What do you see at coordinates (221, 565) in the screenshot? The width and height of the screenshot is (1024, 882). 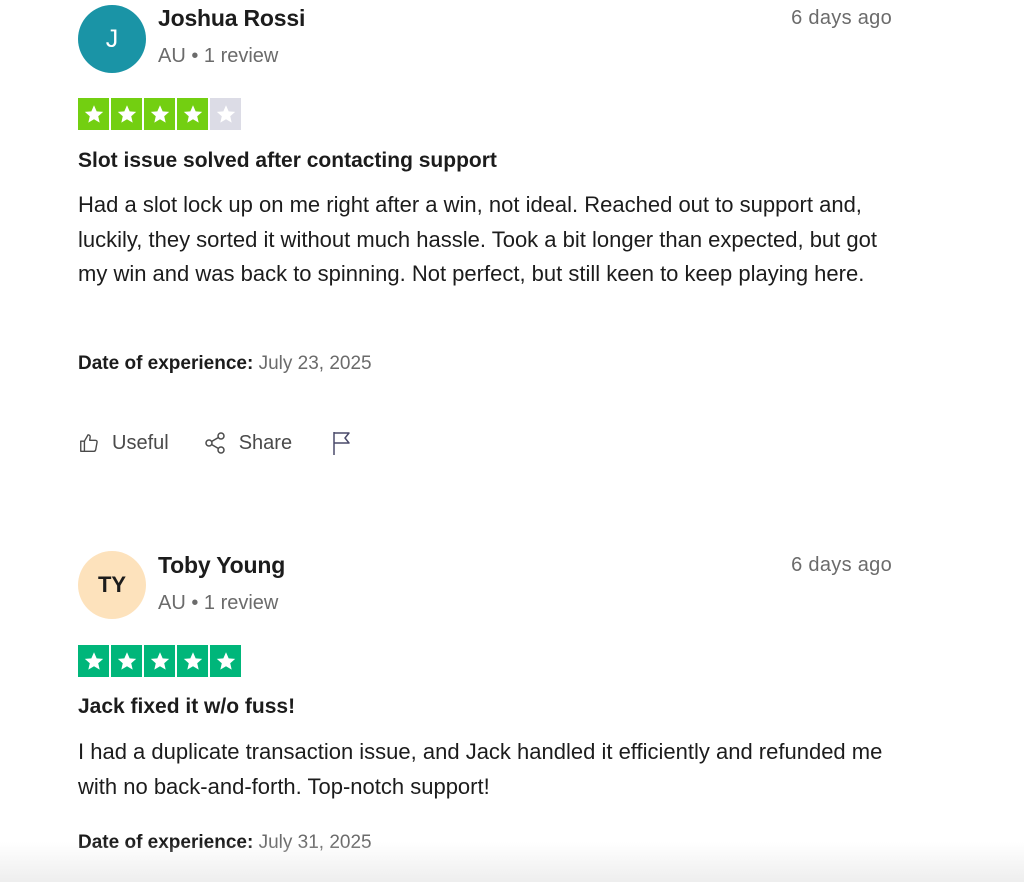 I see `reviewer-name: Toby Young` at bounding box center [221, 565].